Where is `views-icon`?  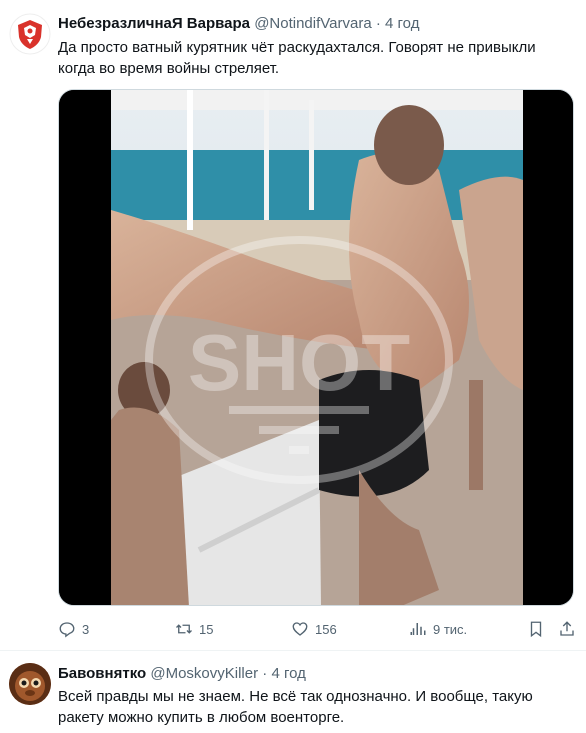
views-icon is located at coordinates (418, 629).